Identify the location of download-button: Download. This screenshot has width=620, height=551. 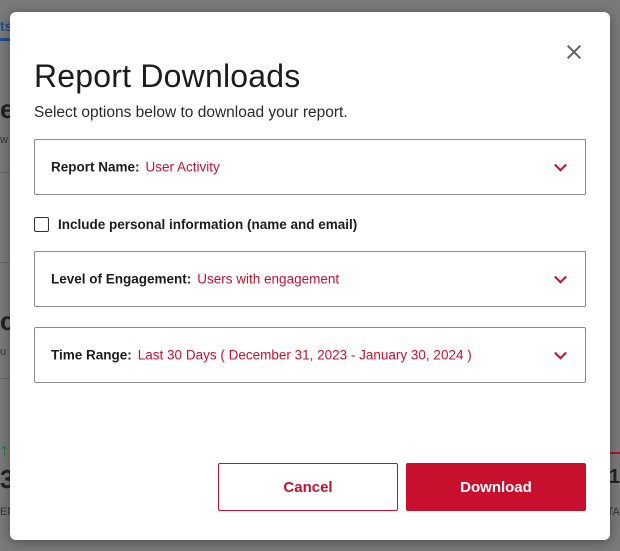
(496, 487).